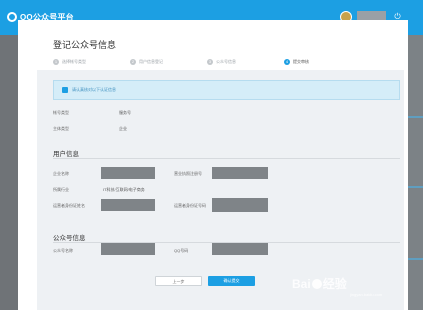 This screenshot has width=423, height=310. Describe the element at coordinates (240, 173) in the screenshot. I see `license-no-masked` at that location.